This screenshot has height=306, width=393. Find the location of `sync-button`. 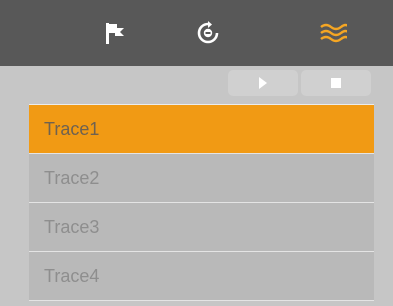

sync-button is located at coordinates (208, 33).